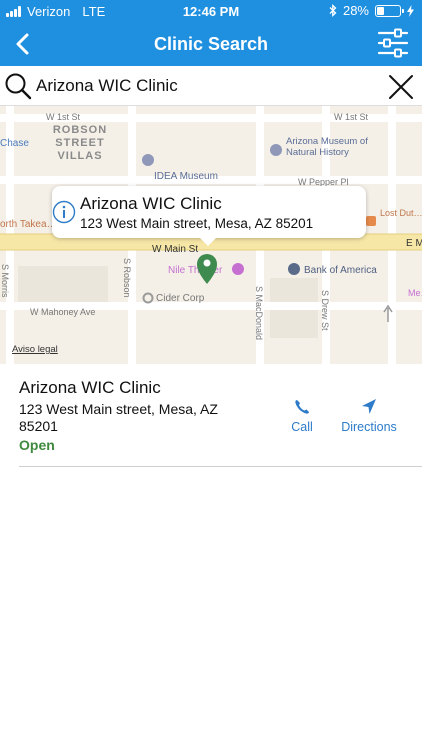  I want to click on map-label-museum: Arizona Museum of Natural History, so click(327, 147).